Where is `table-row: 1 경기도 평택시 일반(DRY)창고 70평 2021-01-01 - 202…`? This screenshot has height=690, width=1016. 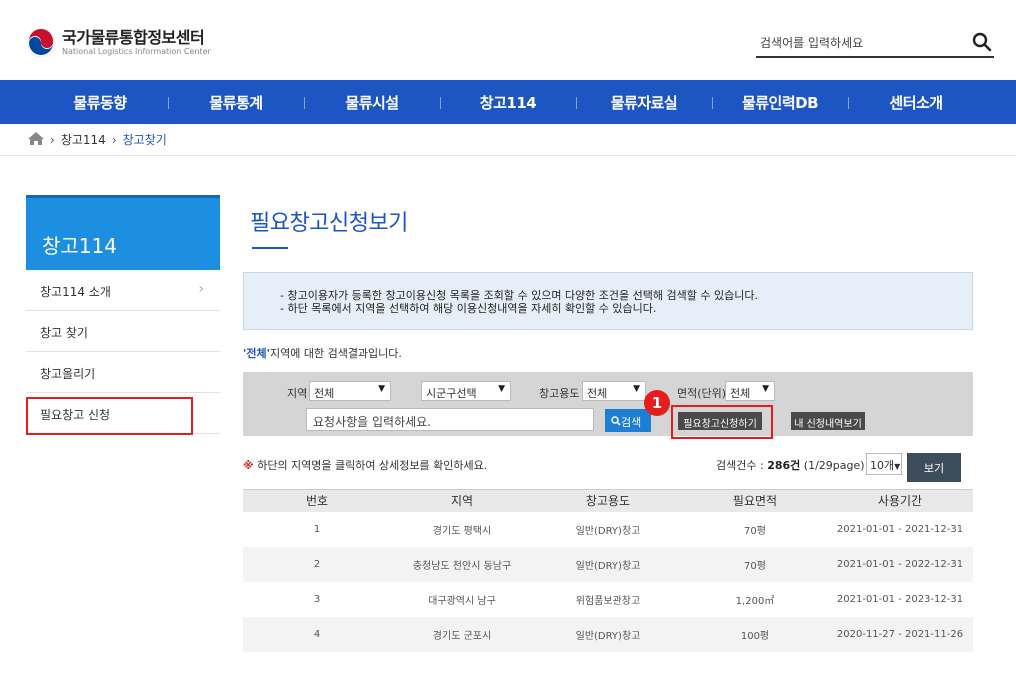 table-row: 1 경기도 평택시 일반(DRY)창고 70평 2021-01-01 - 202… is located at coordinates (608, 529).